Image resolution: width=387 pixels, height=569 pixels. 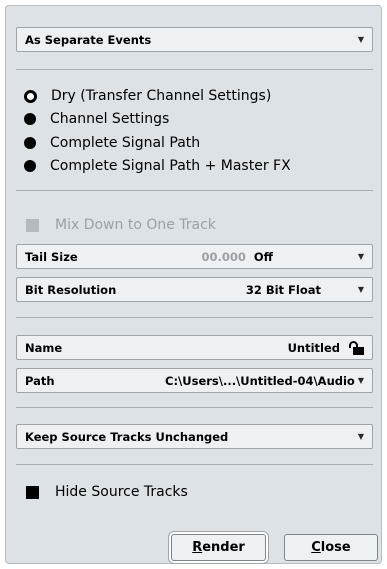 What do you see at coordinates (335, 547) in the screenshot?
I see `close-button-rest: lose` at bounding box center [335, 547].